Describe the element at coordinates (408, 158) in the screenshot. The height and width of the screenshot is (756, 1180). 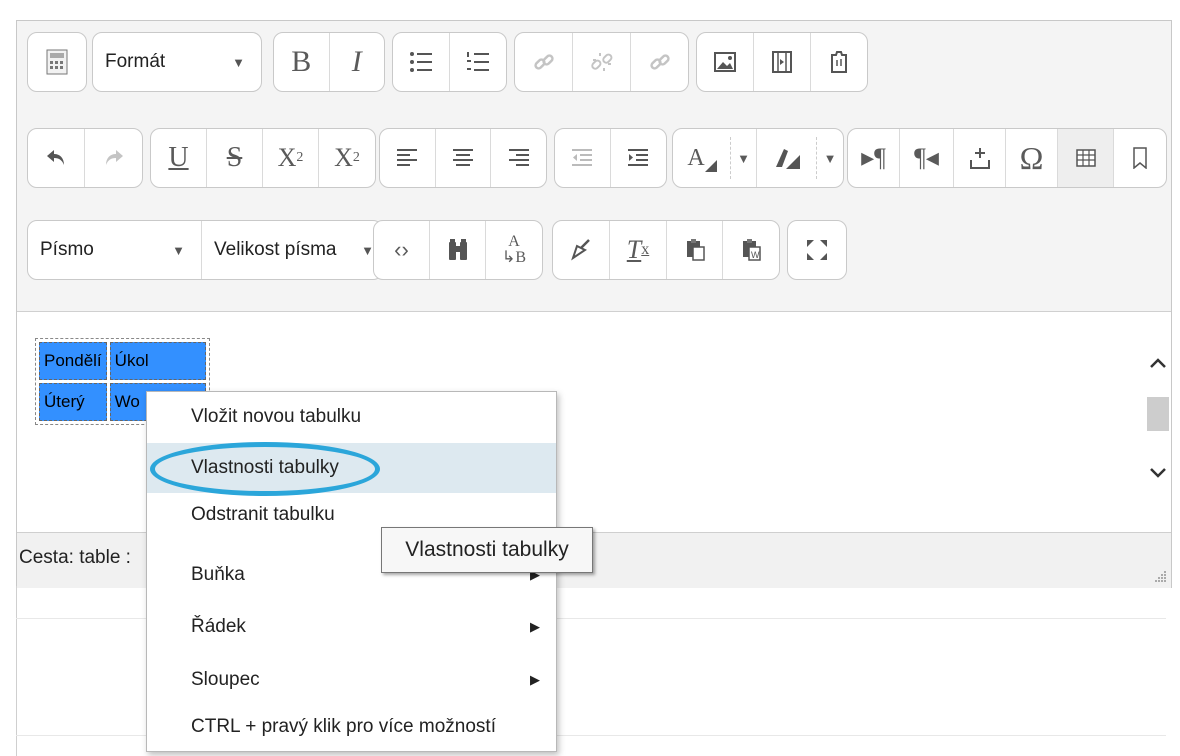
I see `align-left-icon` at that location.